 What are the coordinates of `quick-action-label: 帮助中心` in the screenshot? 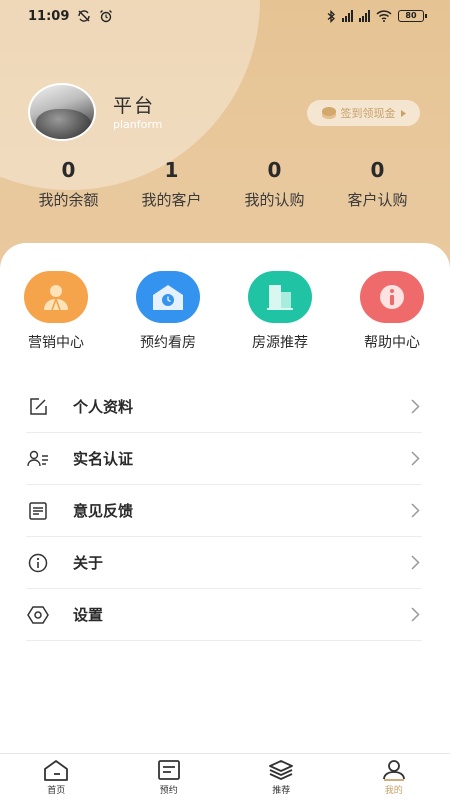 It's located at (392, 343).